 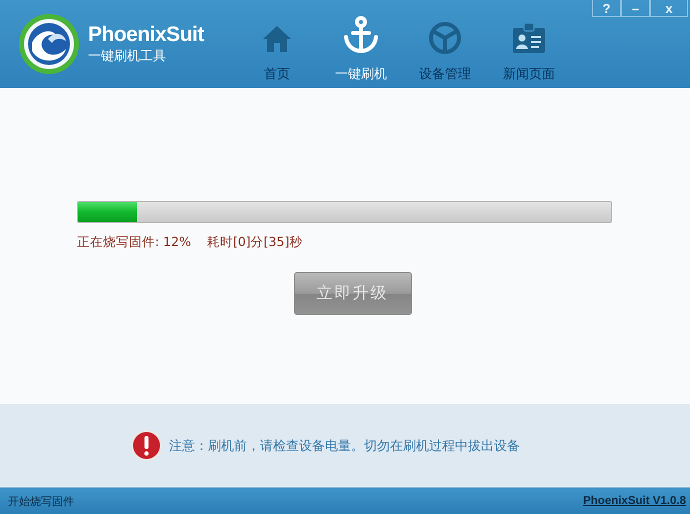 I want to click on nav-tab: 一键刷机, so click(x=361, y=44).